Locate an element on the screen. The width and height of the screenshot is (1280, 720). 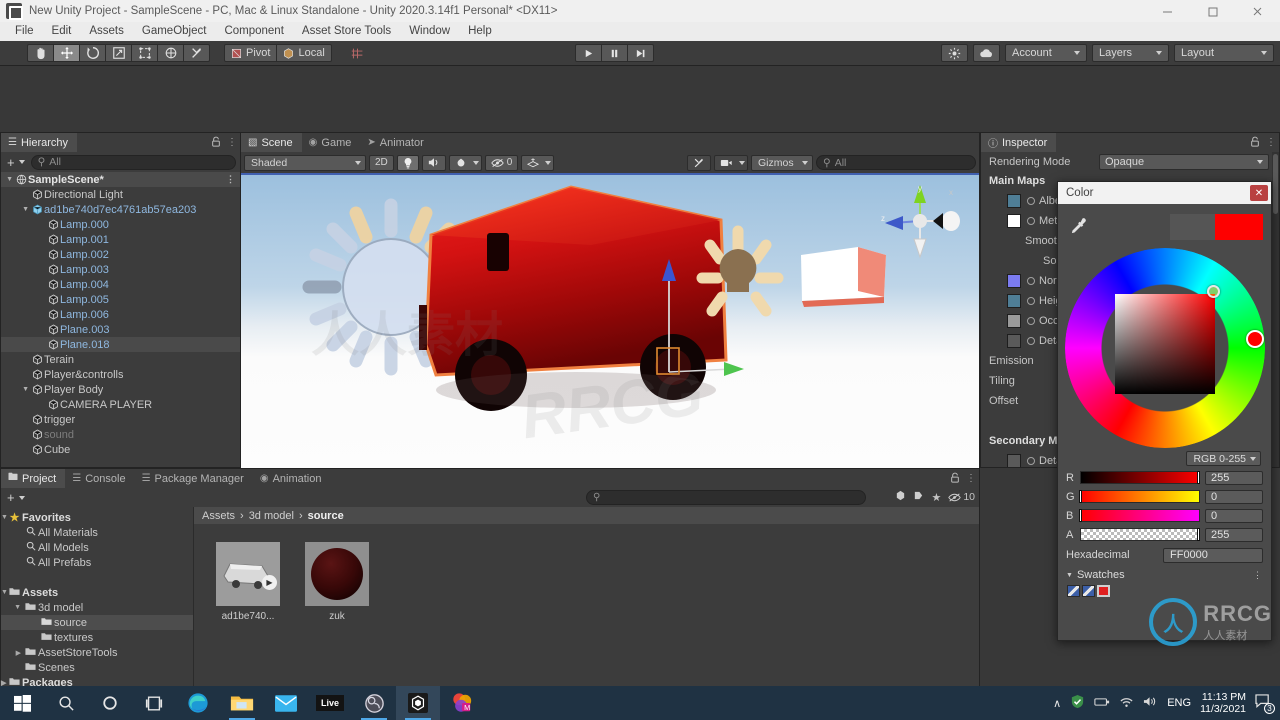
obs-icon is located at coordinates (374, 703).